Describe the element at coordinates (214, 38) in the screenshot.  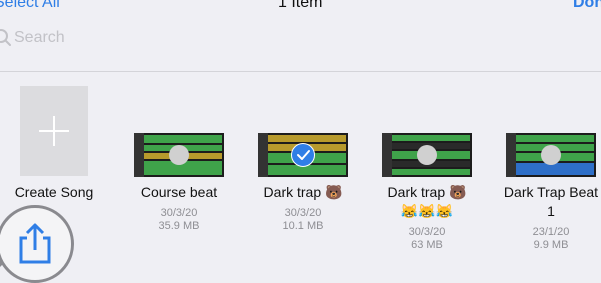
I see `search-input` at that location.